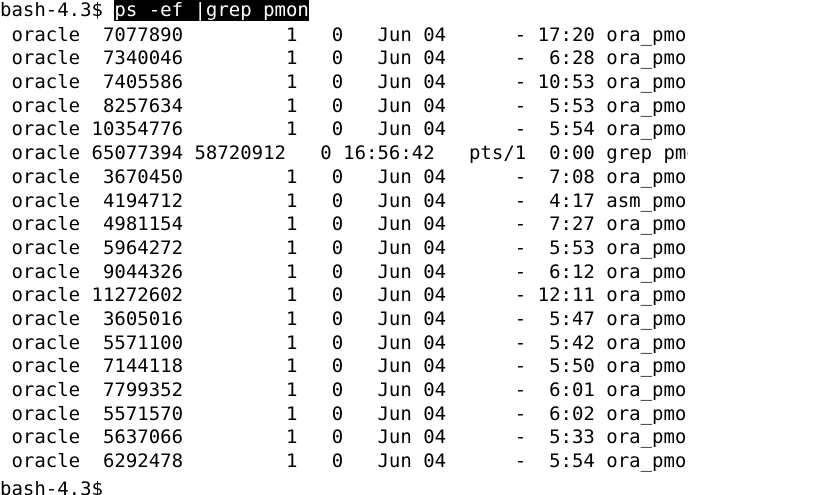  I want to click on prompt-text: bash-4.3$, so click(57, 10).